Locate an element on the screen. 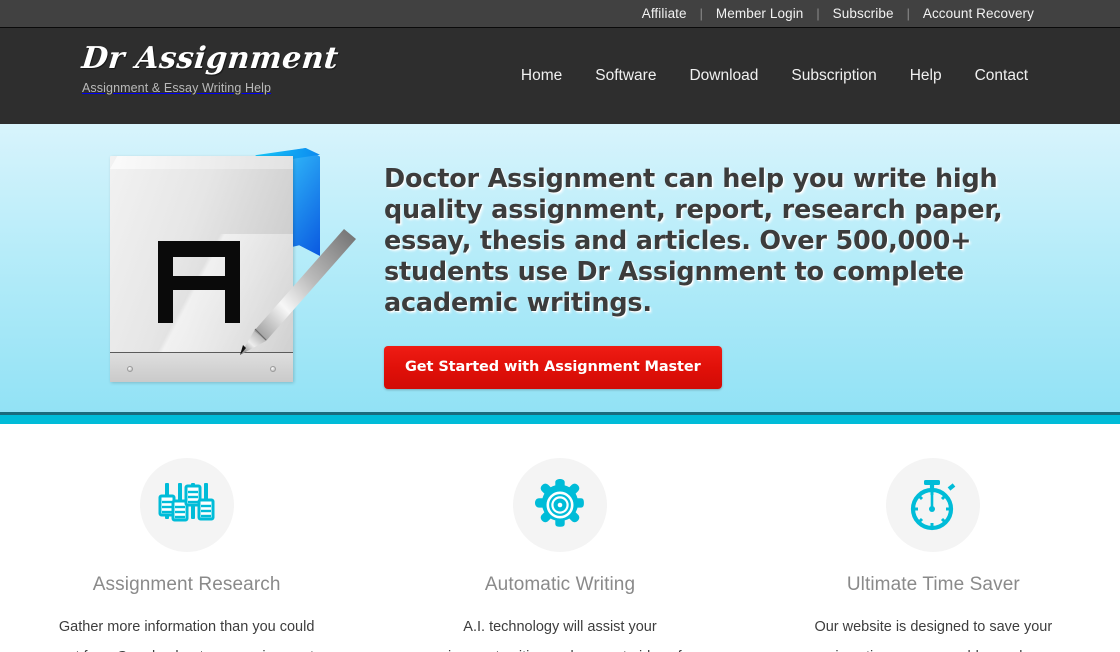 This screenshot has width=1120, height=652. nav-item-contact: Contact is located at coordinates (1001, 76).